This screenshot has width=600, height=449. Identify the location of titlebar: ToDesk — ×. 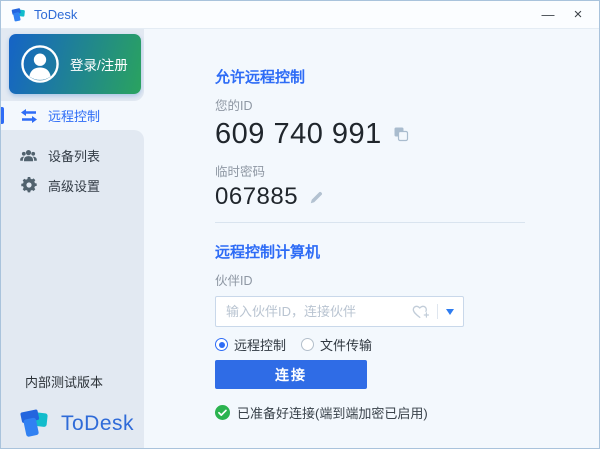
(300, 15).